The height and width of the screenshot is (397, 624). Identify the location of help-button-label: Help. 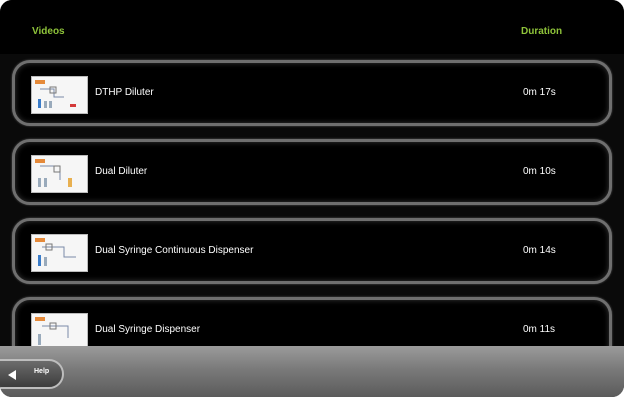
(42, 371).